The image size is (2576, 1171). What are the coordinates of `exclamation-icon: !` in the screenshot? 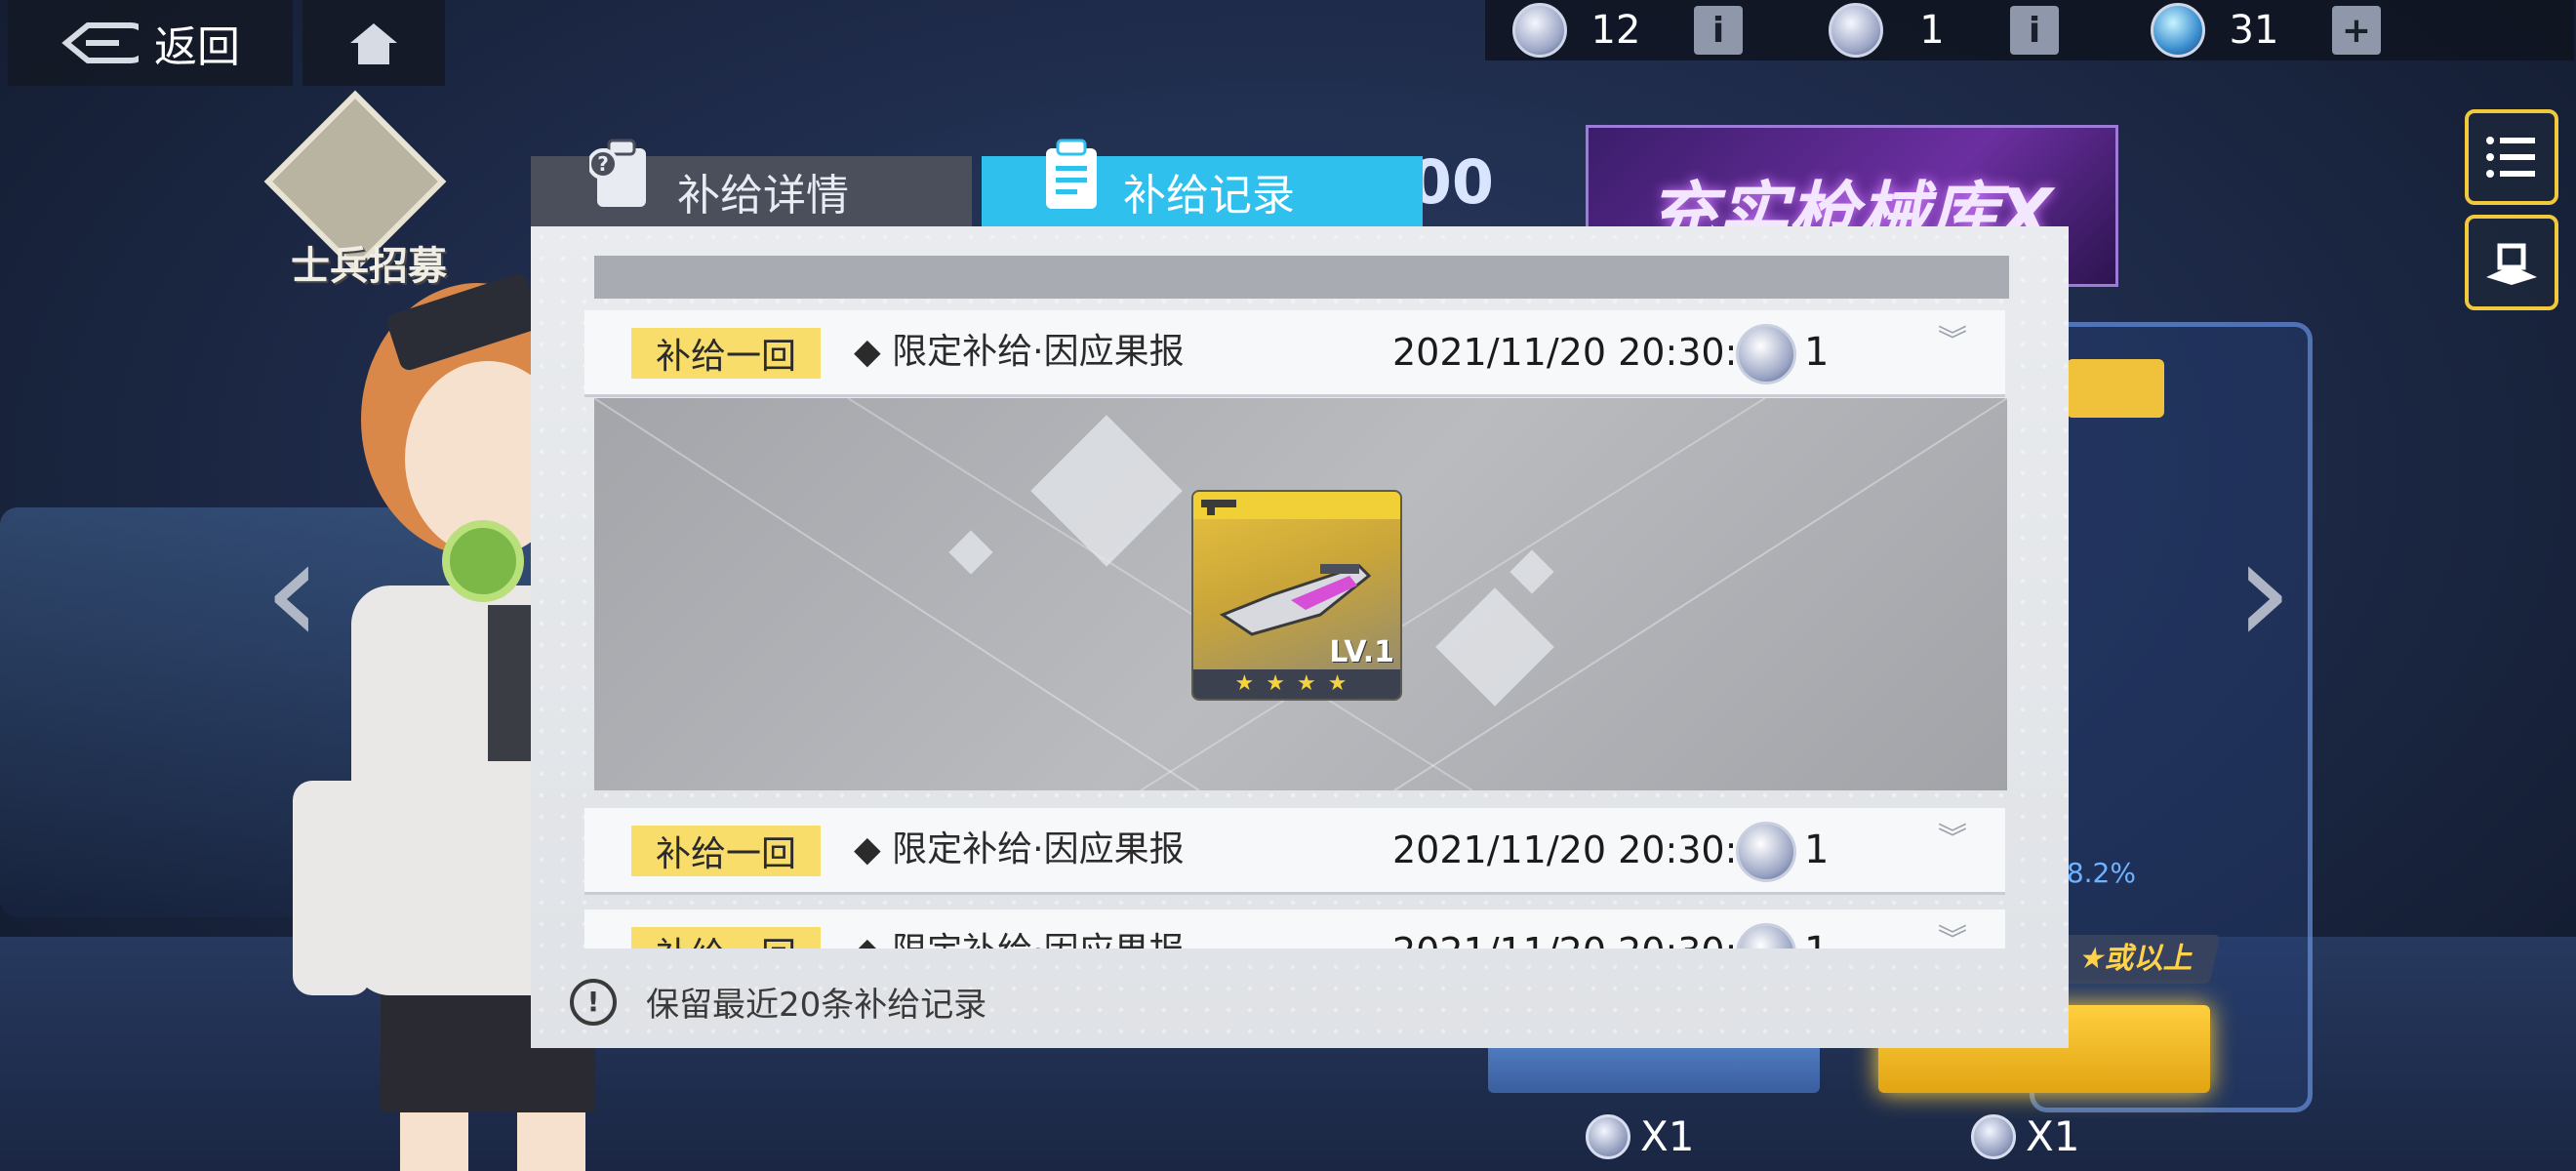 It's located at (593, 1002).